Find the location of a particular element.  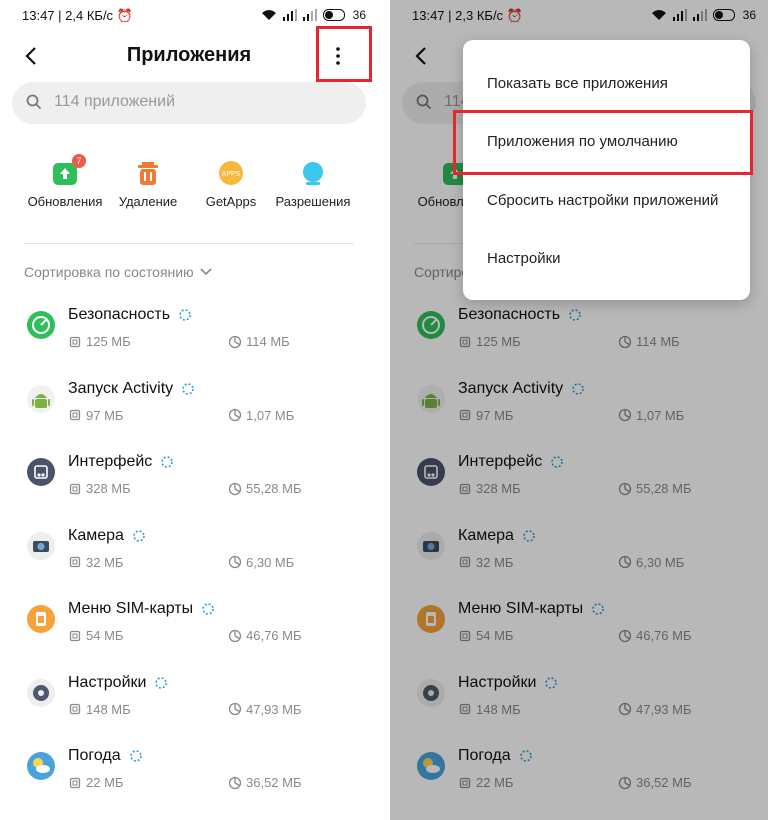

interface-icon is located at coordinates (41, 472).